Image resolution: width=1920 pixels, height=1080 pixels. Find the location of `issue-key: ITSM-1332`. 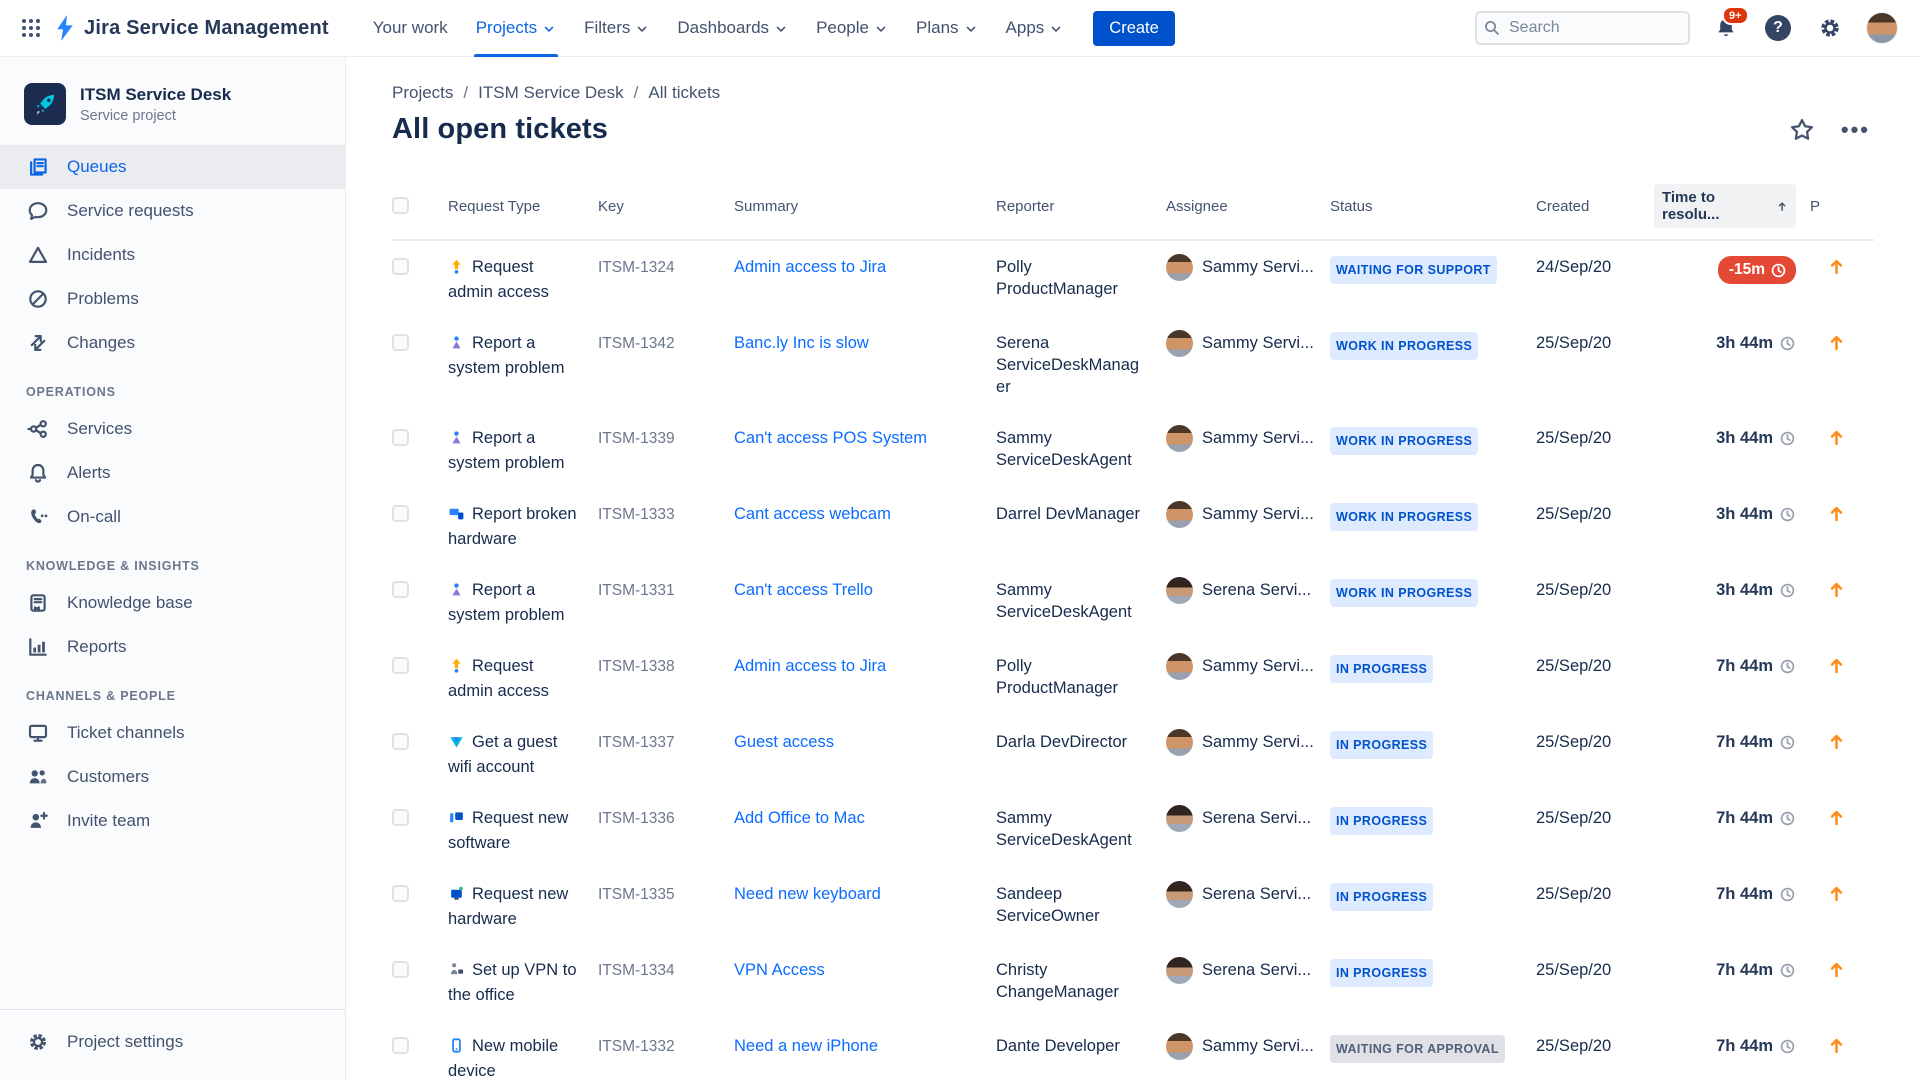

issue-key: ITSM-1332 is located at coordinates (636, 1046).